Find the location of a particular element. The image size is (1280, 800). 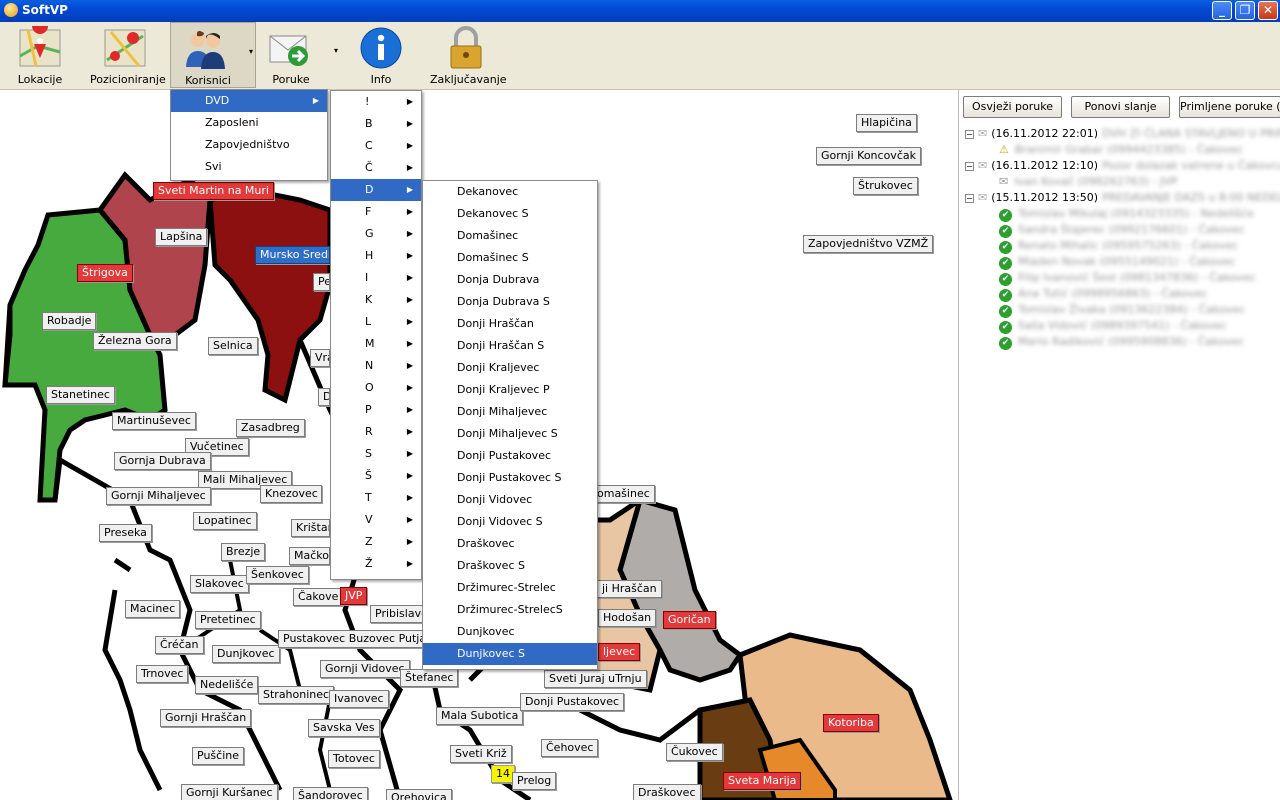

map-label: Zapovjedništvo VZMŽ is located at coordinates (868, 244).